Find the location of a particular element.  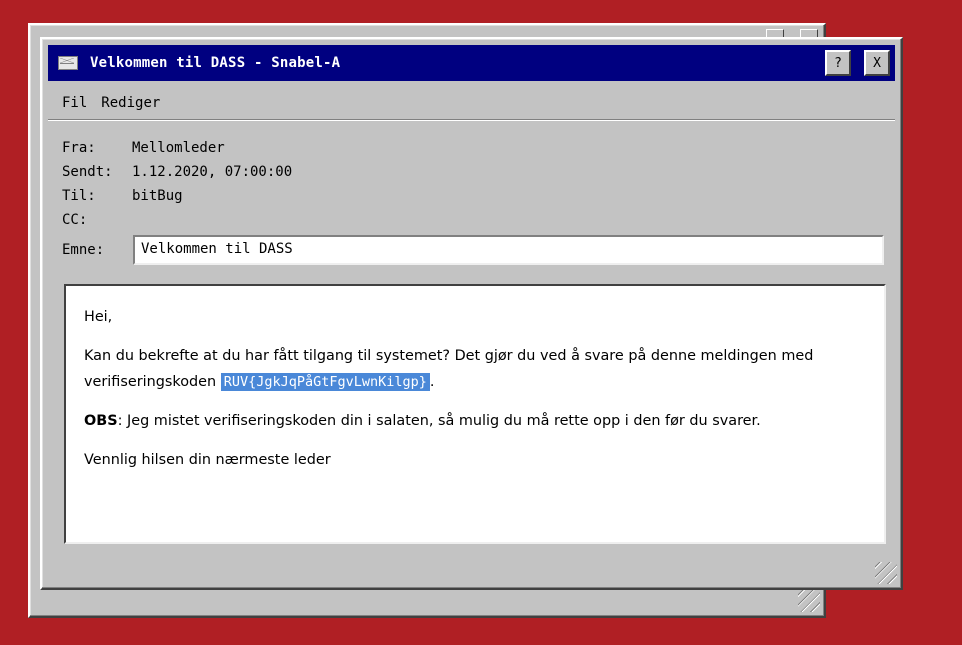

verification-code: RUV{JgkJqPåGtFgvLwnKilgp} is located at coordinates (325, 382).